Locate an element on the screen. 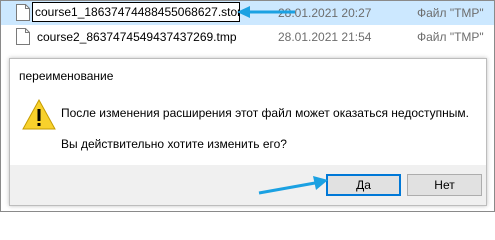 The height and width of the screenshot is (240, 495). file-name: course2_8637474549437437269.tmp is located at coordinates (137, 37).